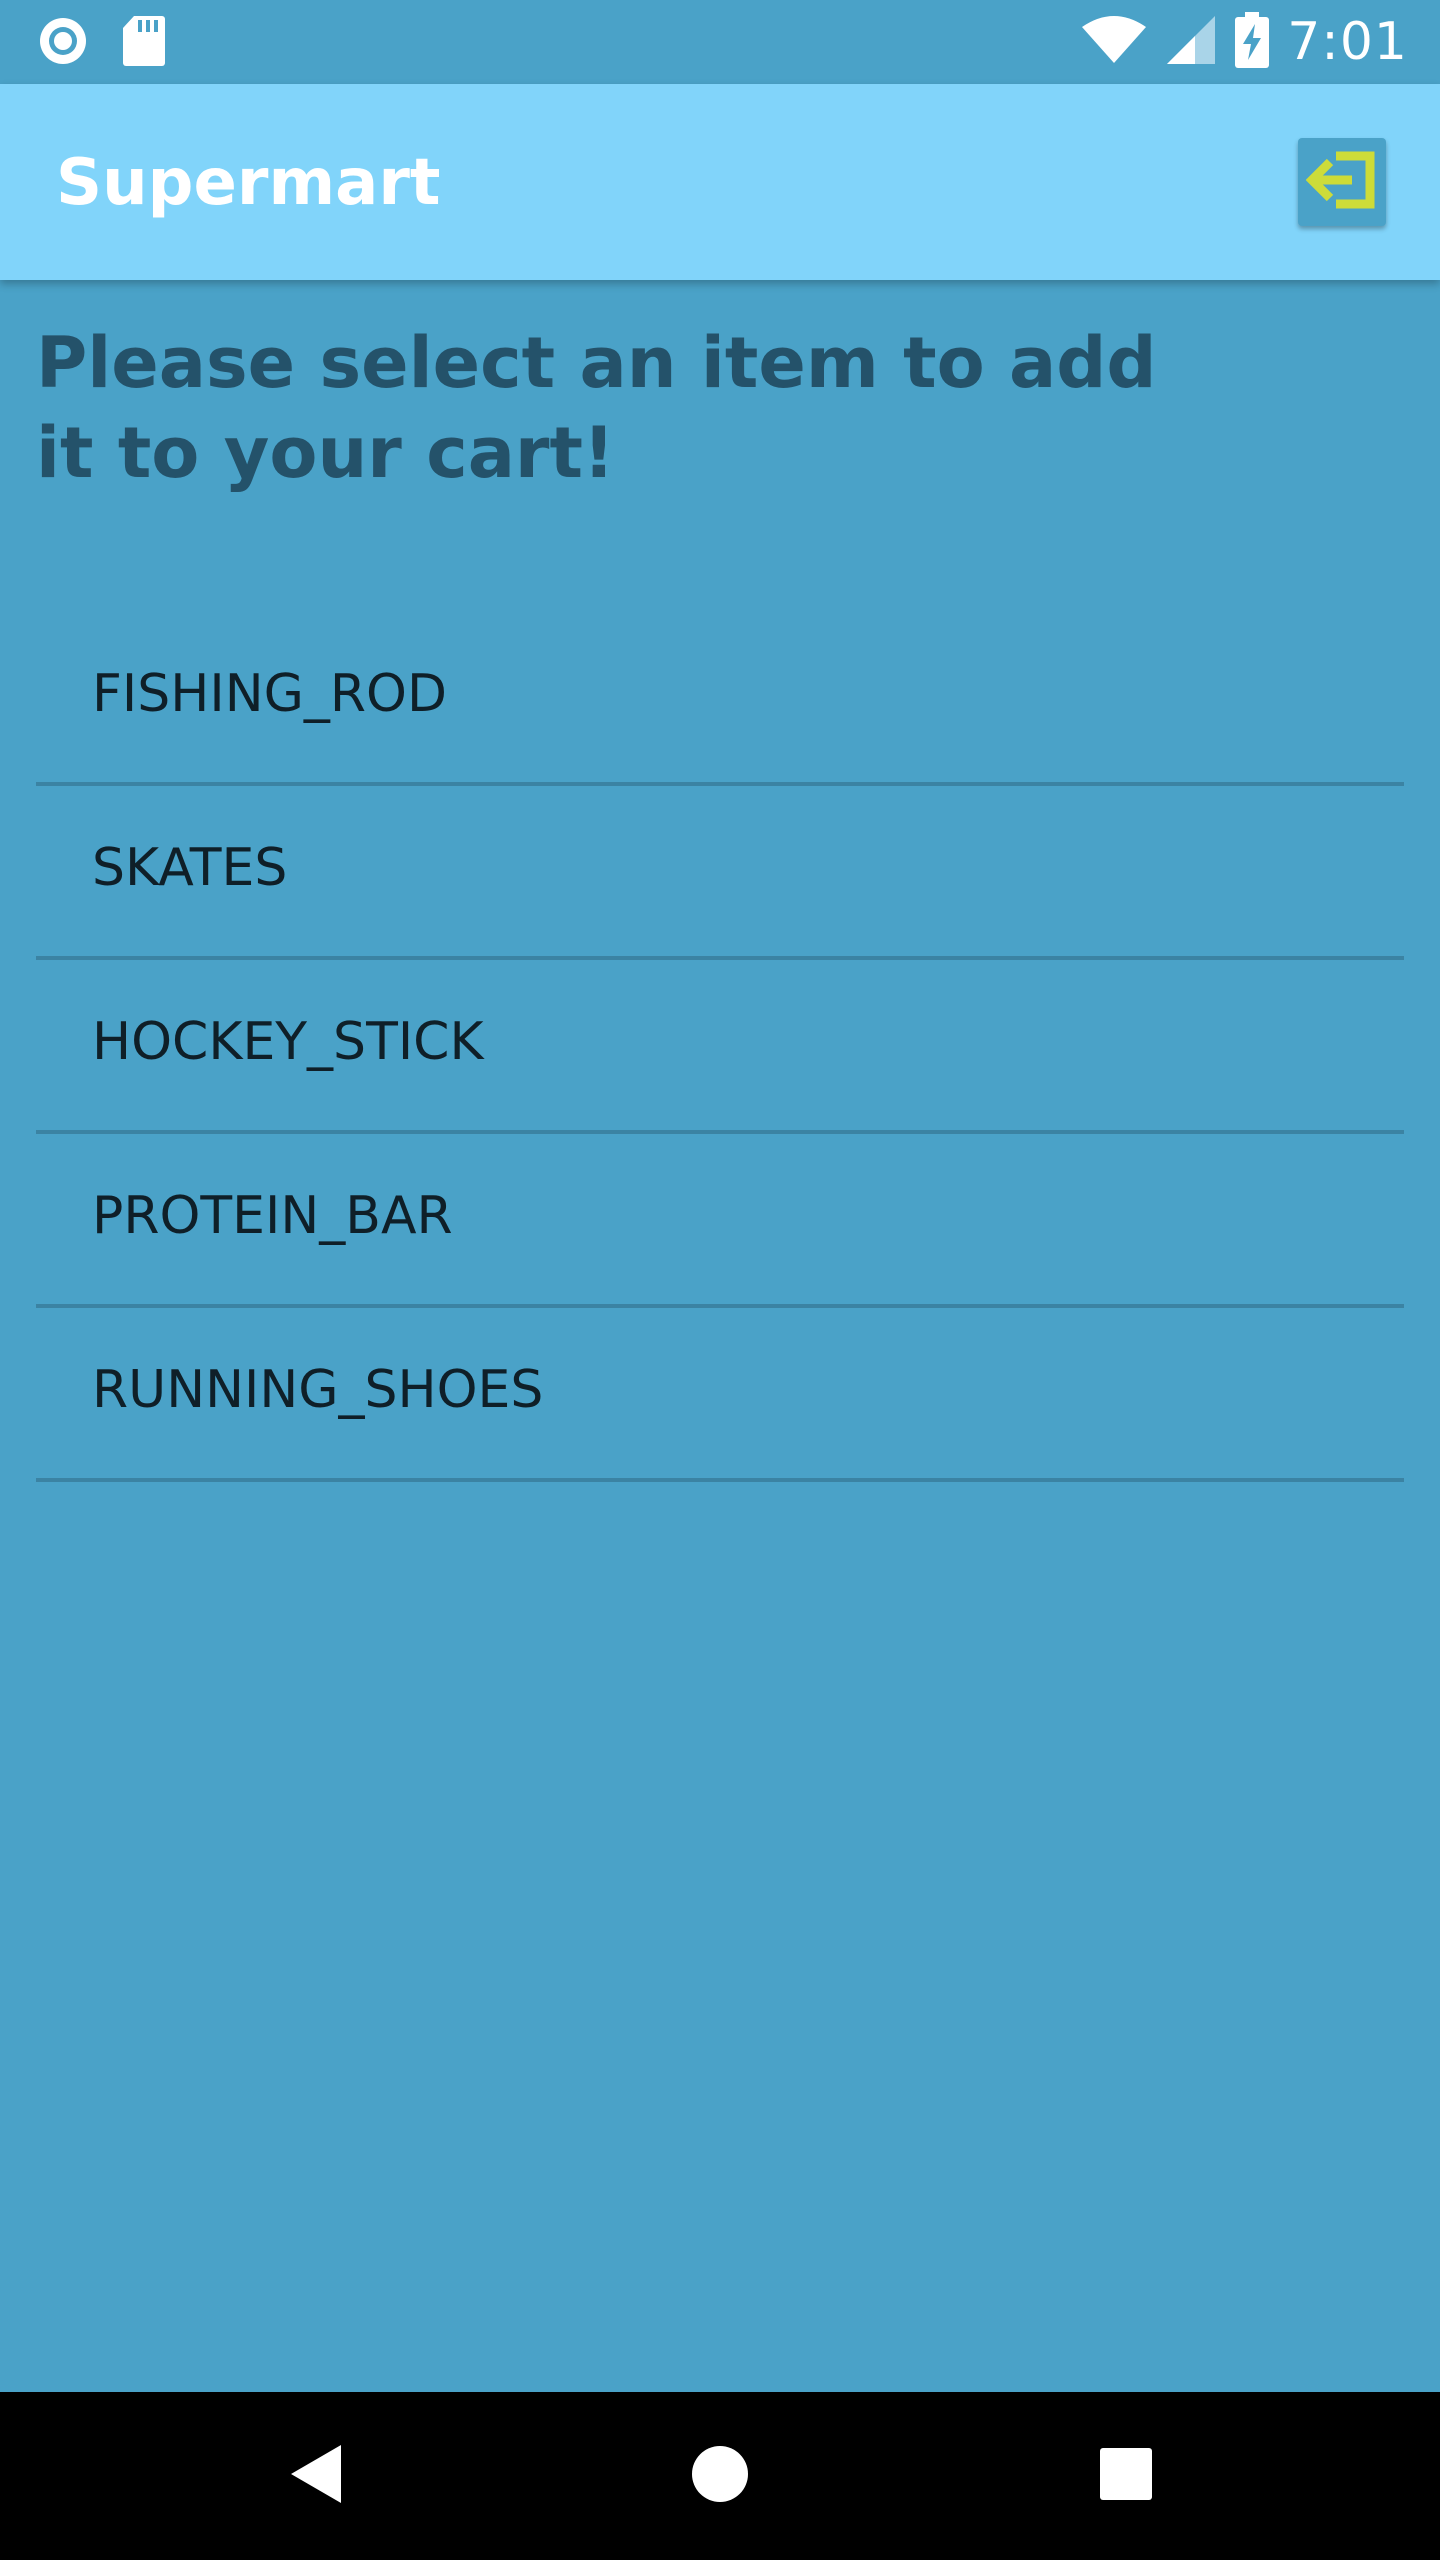  I want to click on home-icon, so click(720, 2476).